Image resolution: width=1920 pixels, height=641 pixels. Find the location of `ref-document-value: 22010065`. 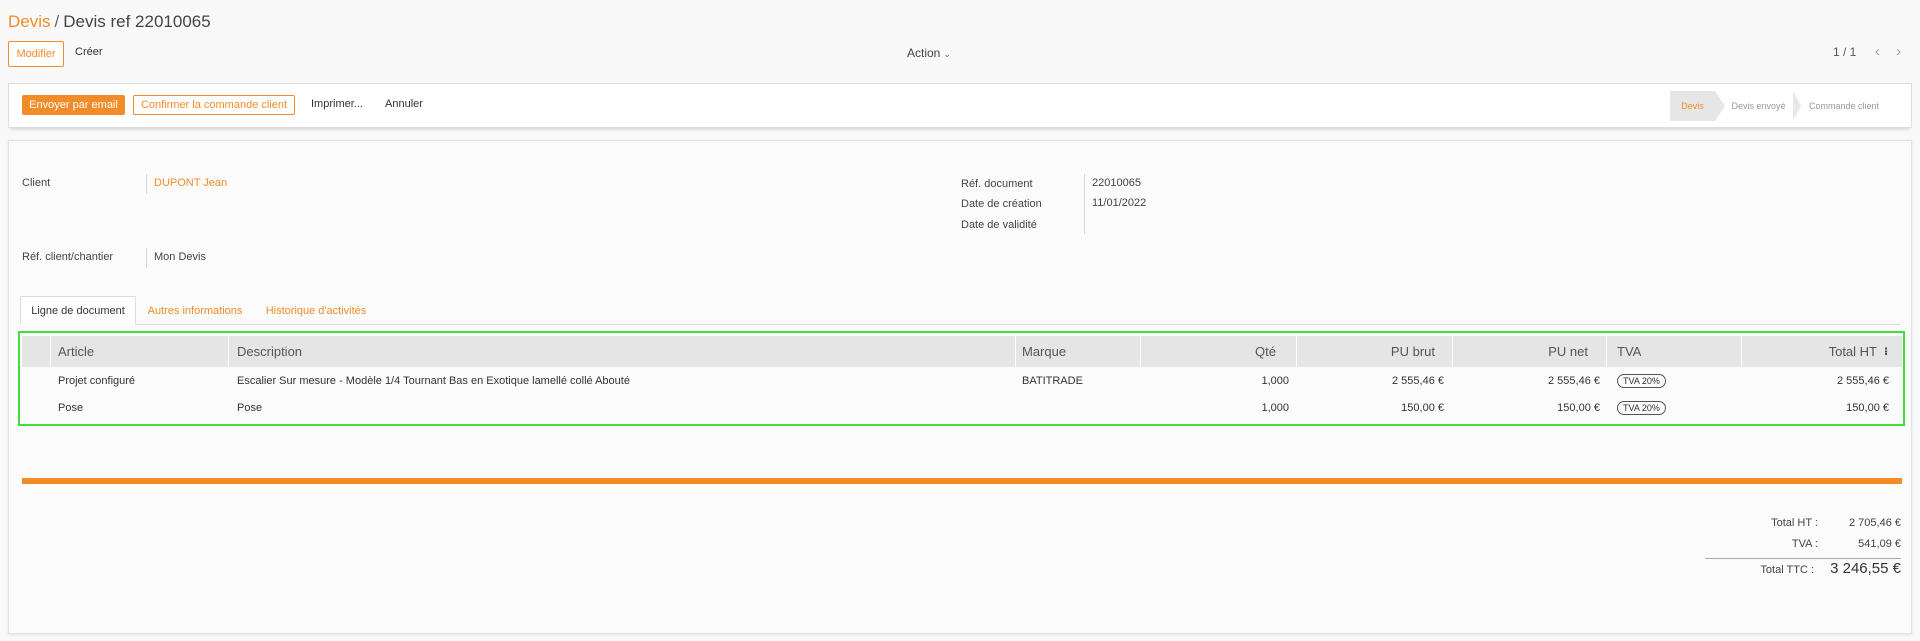

ref-document-value: 22010065 is located at coordinates (1116, 183).